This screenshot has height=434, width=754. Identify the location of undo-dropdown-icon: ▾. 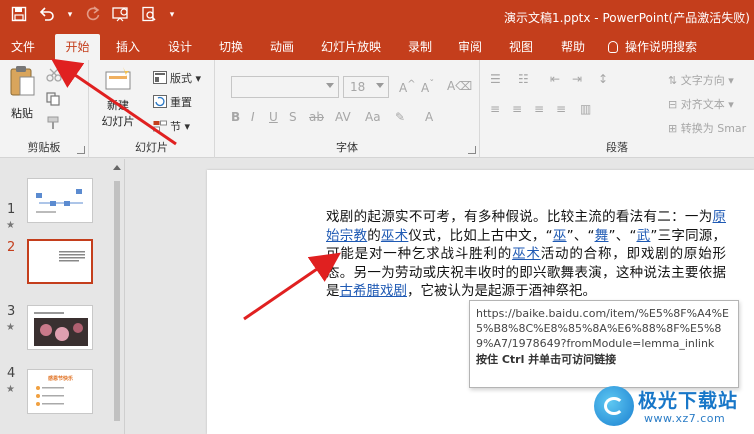
(70, 15).